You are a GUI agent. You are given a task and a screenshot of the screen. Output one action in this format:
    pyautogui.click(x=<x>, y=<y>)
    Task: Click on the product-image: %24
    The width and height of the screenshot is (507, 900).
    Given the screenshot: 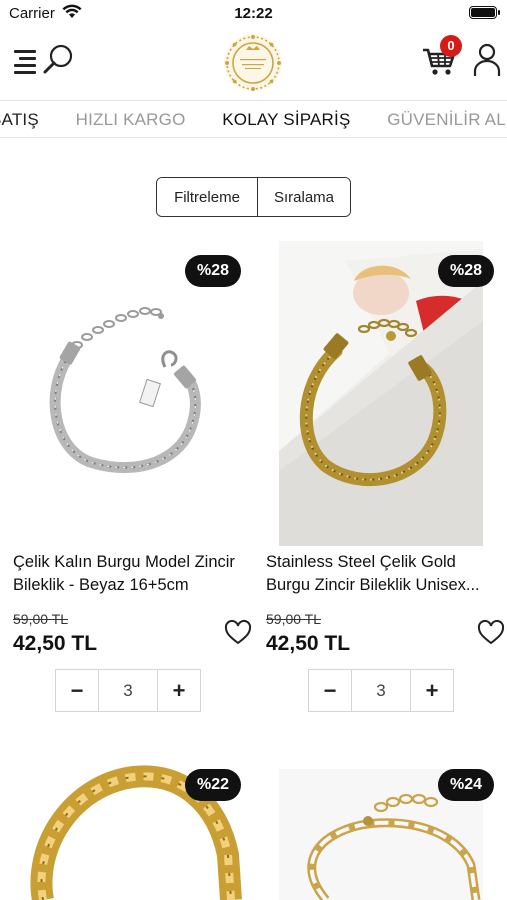 What is the action you would take?
    pyautogui.click(x=386, y=827)
    